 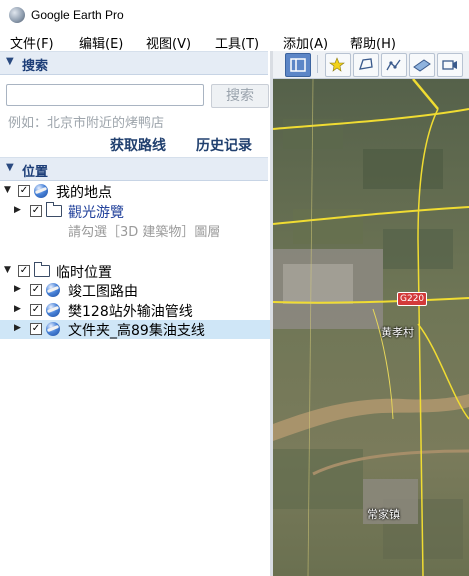 I want to click on add-path-icon, so click(x=394, y=65).